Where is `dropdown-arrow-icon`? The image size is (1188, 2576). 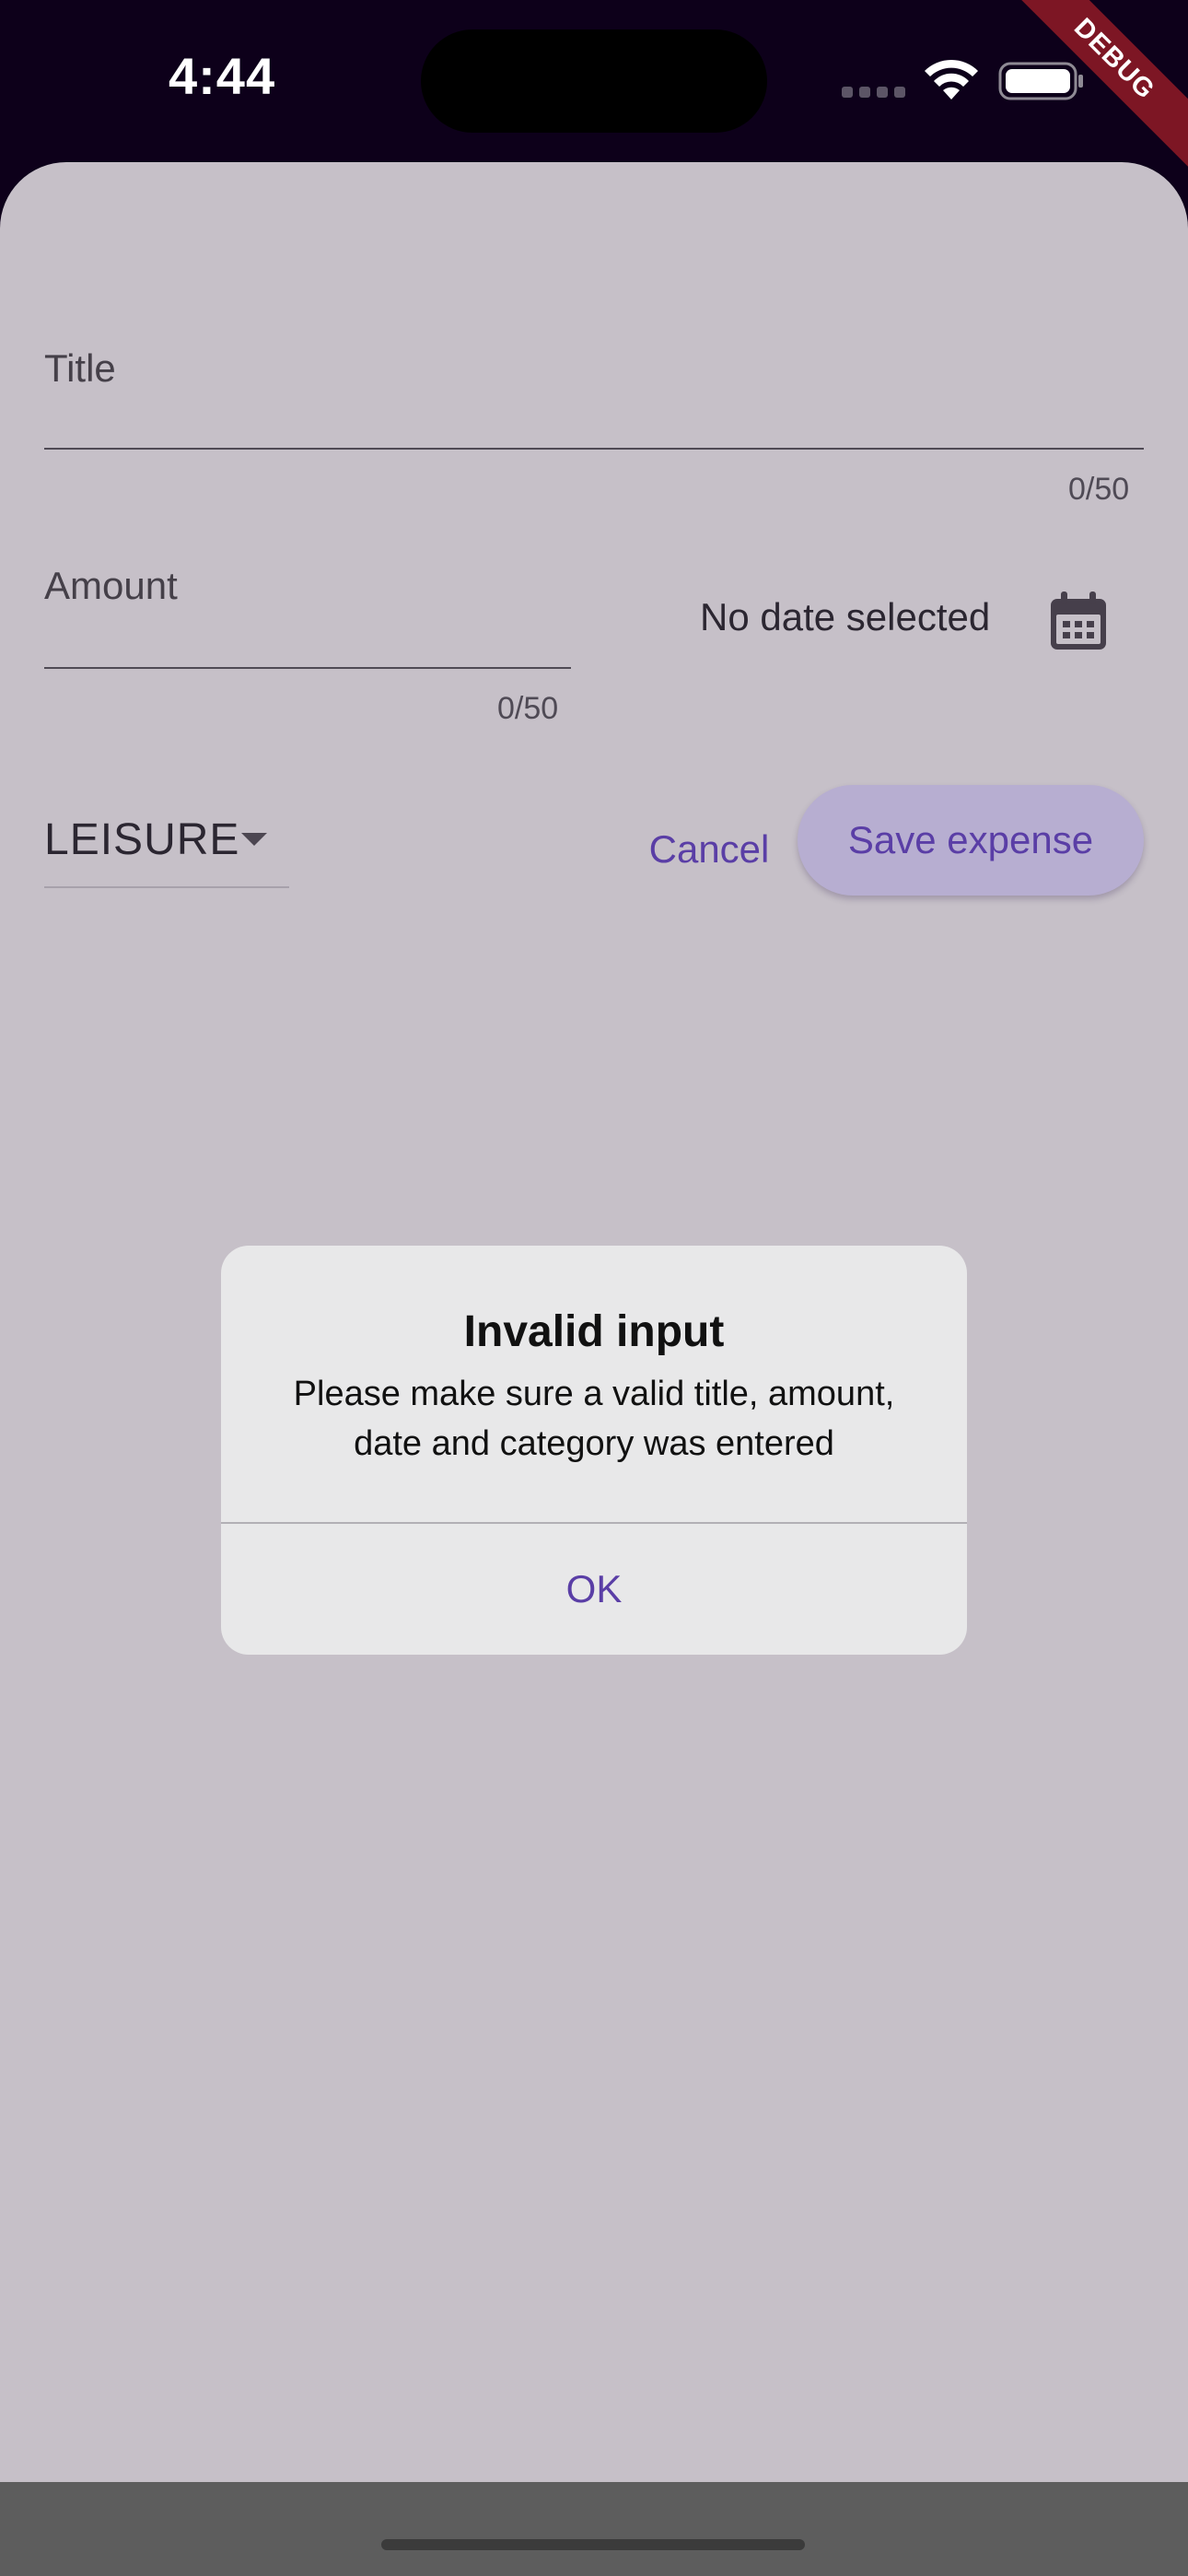
dropdown-arrow-icon is located at coordinates (254, 839).